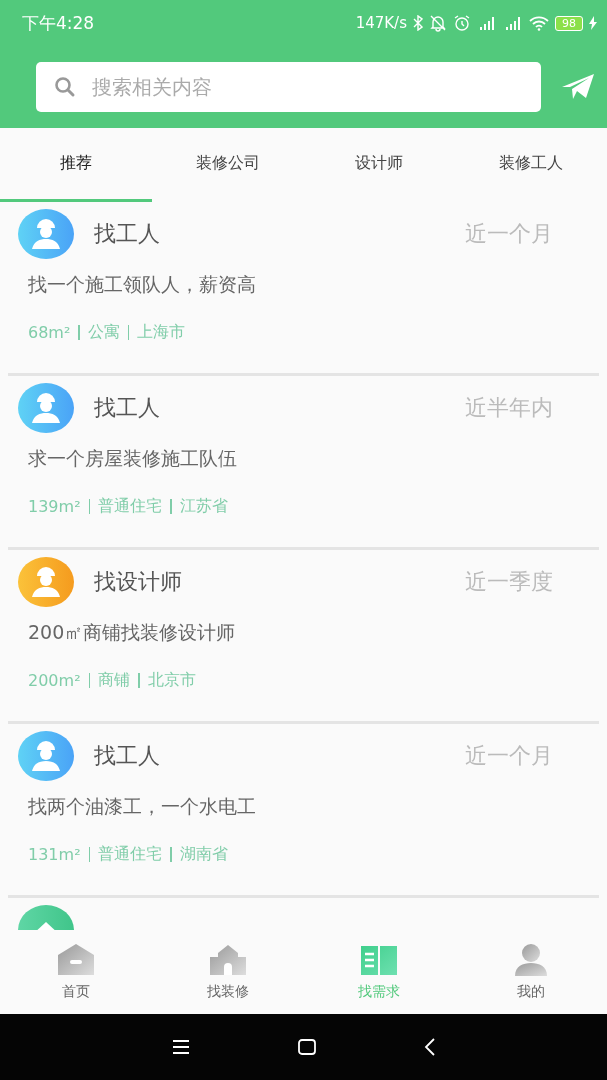 The image size is (607, 1080). Describe the element at coordinates (142, 806) in the screenshot. I see `post-description: 找两个油漆工，一个水电工` at that location.